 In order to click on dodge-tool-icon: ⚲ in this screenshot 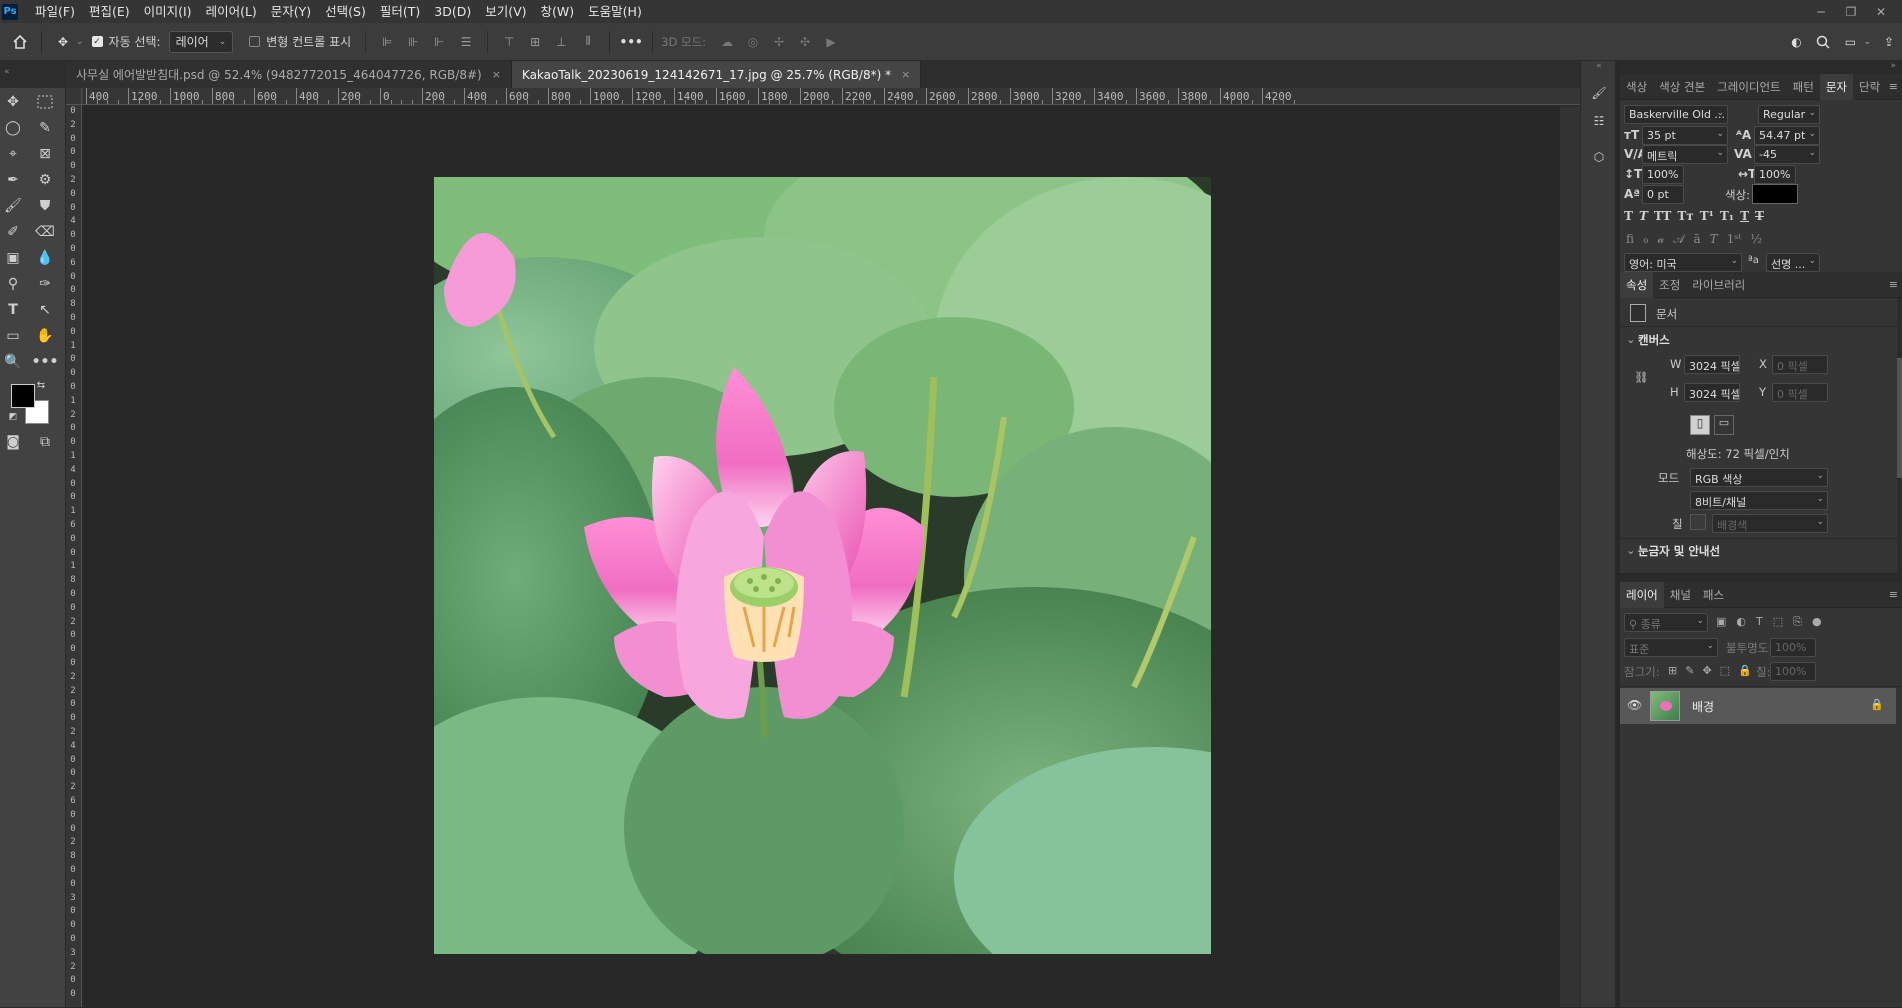, I will do `click(13, 284)`.